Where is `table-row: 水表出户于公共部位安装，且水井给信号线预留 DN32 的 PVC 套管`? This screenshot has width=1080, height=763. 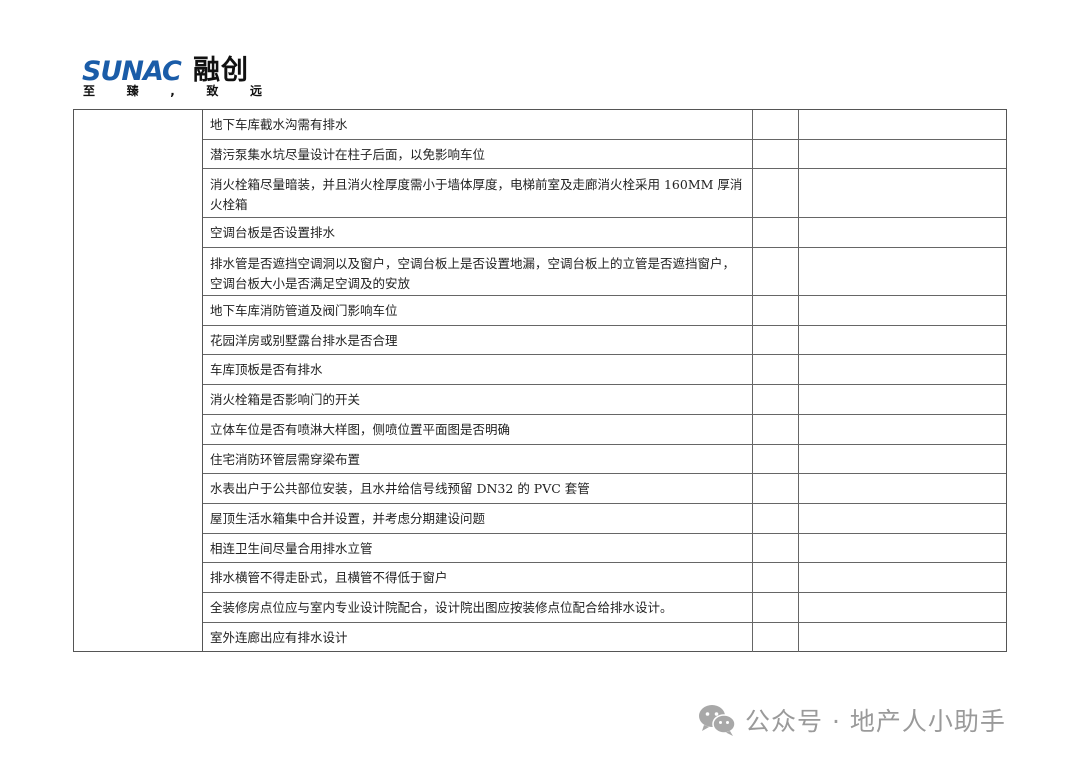 table-row: 水表出户于公共部位安装，且水井给信号线预留 DN32 的 PVC 套管 is located at coordinates (604, 489).